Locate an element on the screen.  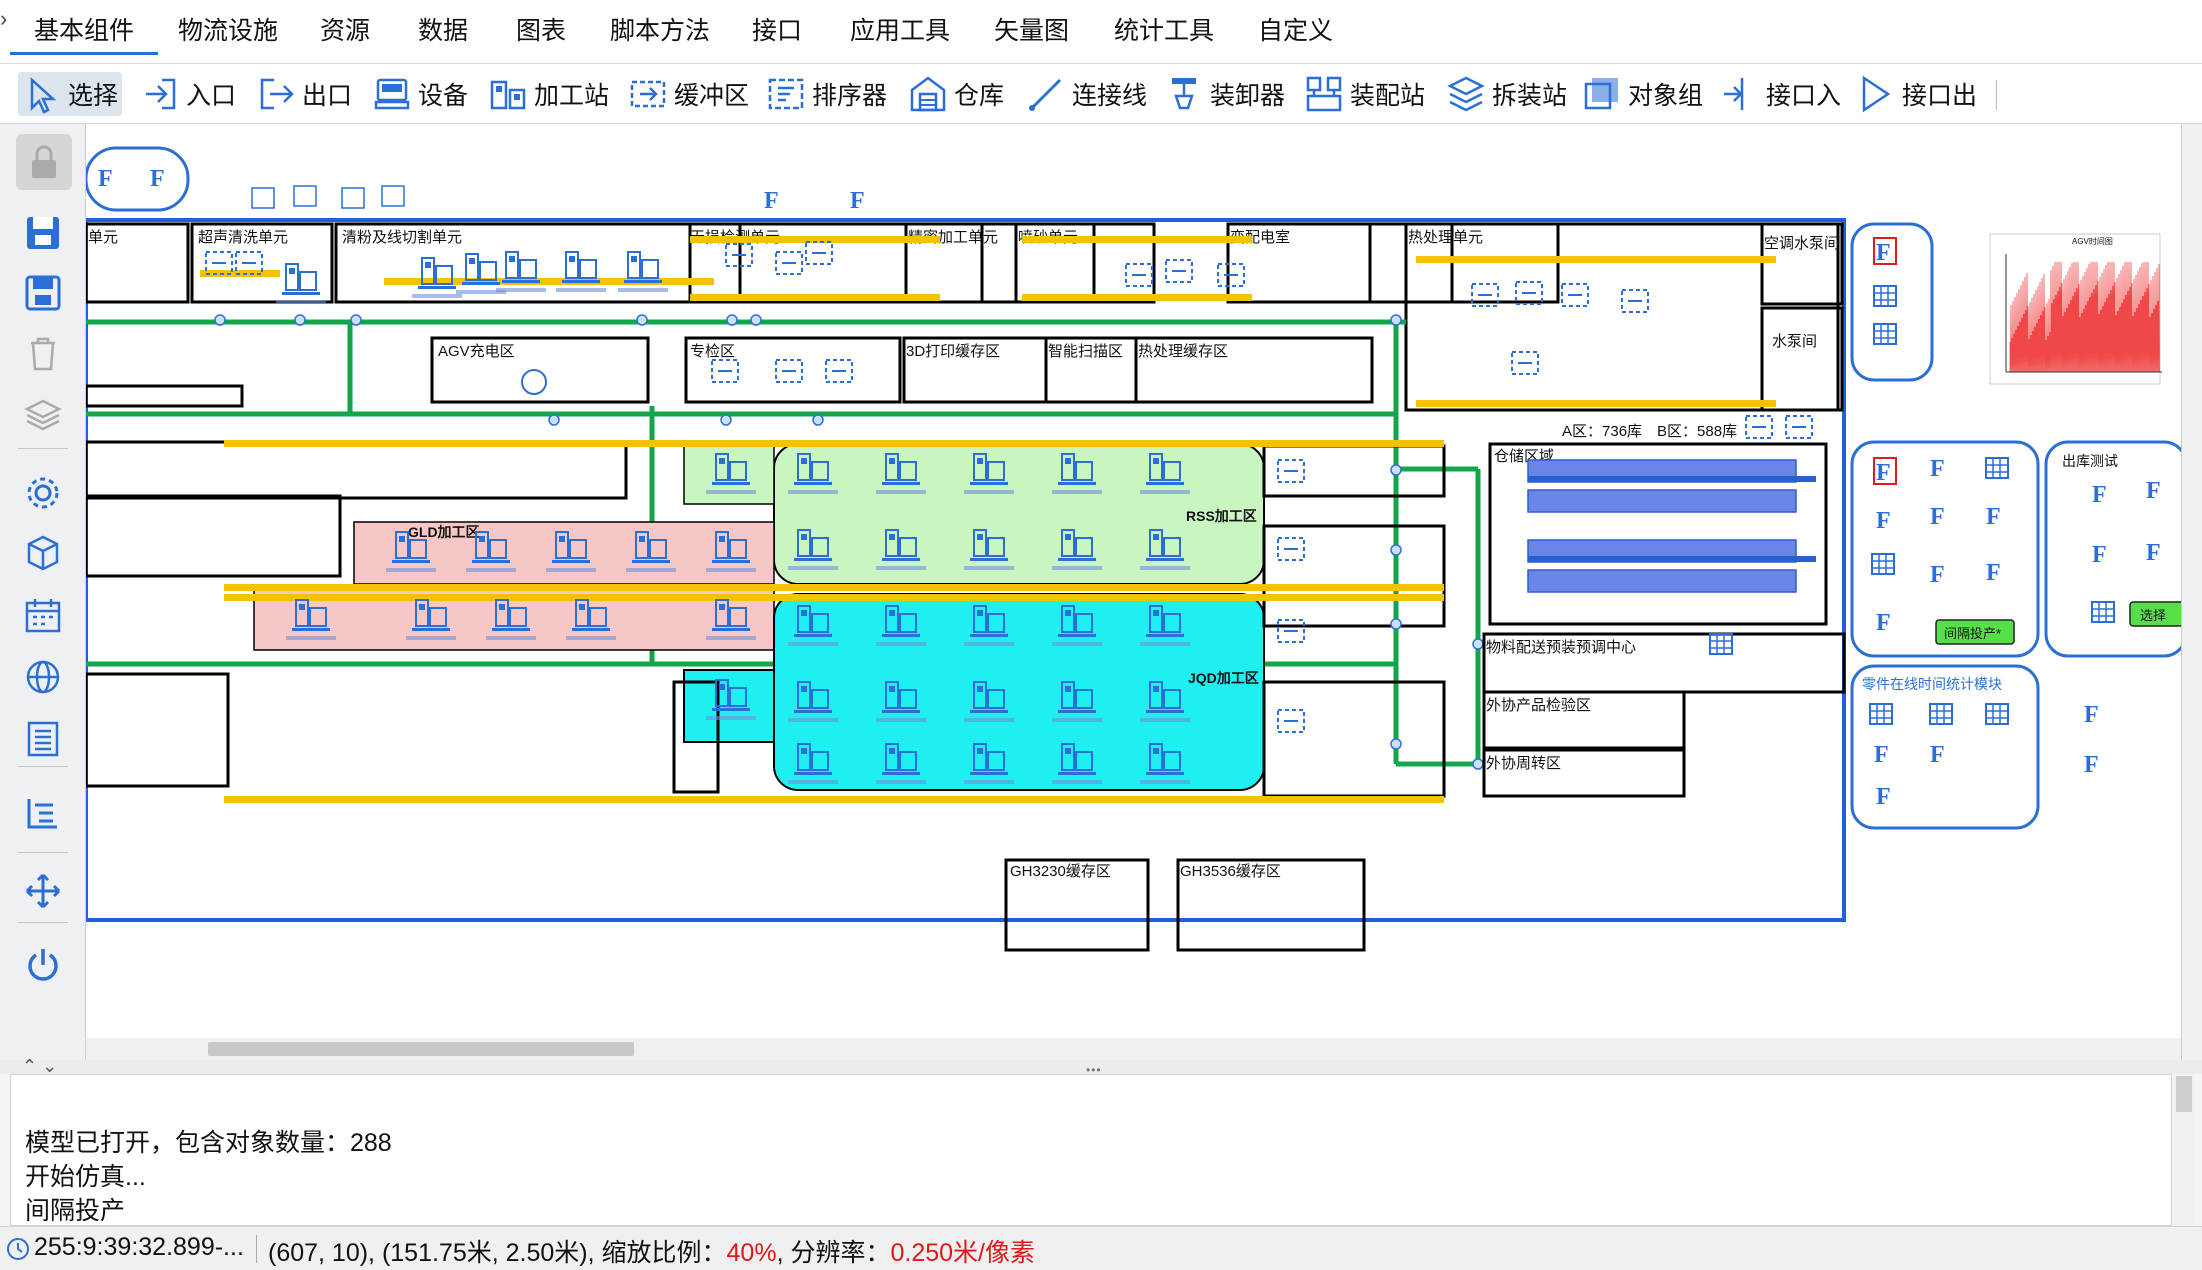
menu-tab-5: 脚本方法 is located at coordinates (660, 31).